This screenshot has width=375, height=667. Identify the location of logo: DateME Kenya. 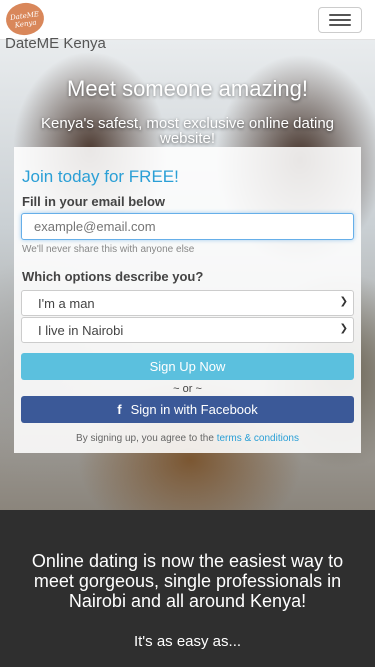
(25, 19).